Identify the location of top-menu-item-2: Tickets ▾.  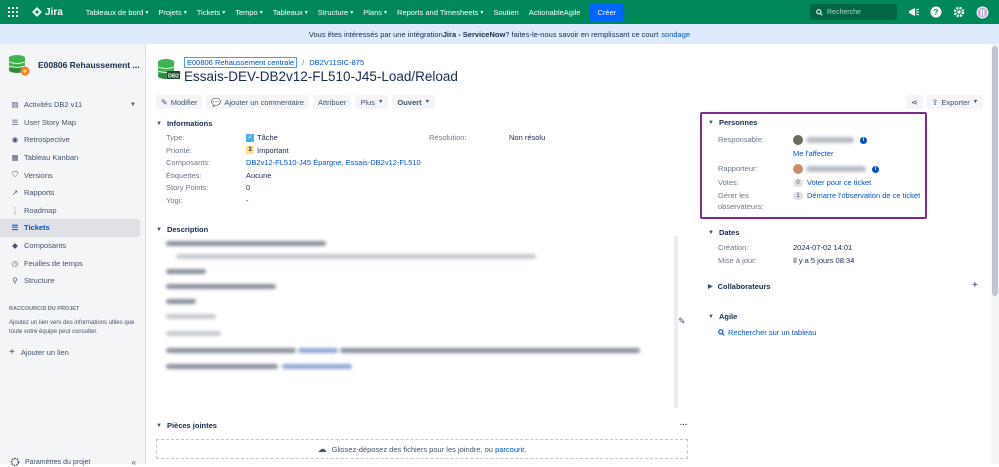
(211, 12).